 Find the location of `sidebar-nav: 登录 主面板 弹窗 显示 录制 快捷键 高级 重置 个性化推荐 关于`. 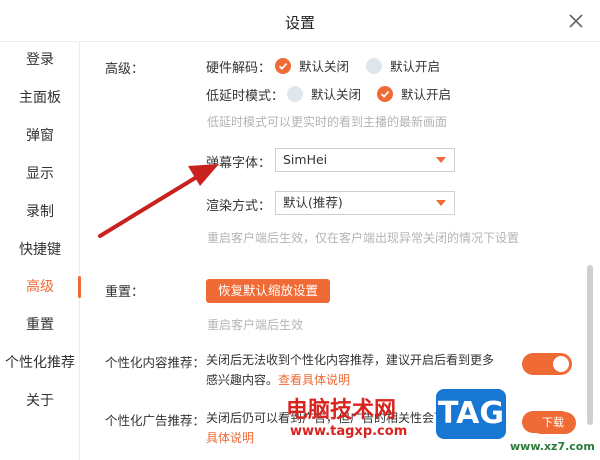

sidebar-nav: 登录 主面板 弹窗 显示 录制 快捷键 高级 重置 个性化推荐 关于 is located at coordinates (40, 251).